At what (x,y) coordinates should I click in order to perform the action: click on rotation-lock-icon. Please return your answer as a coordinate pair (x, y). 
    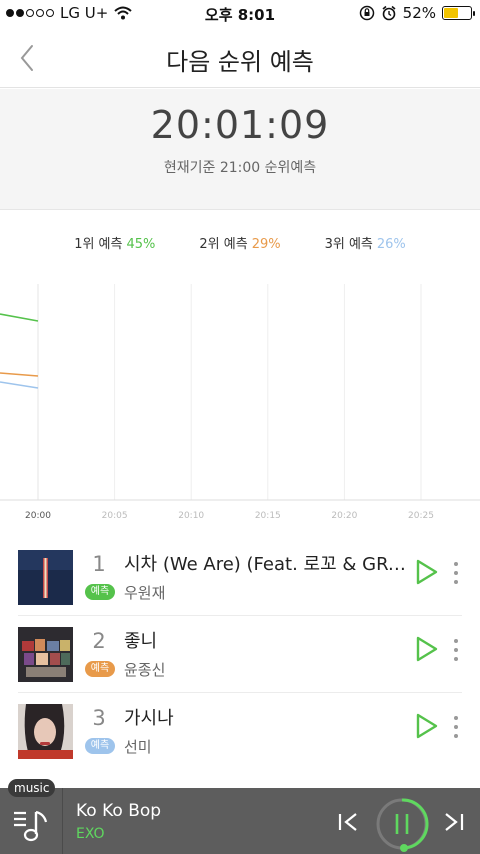
    Looking at the image, I should click on (366, 13).